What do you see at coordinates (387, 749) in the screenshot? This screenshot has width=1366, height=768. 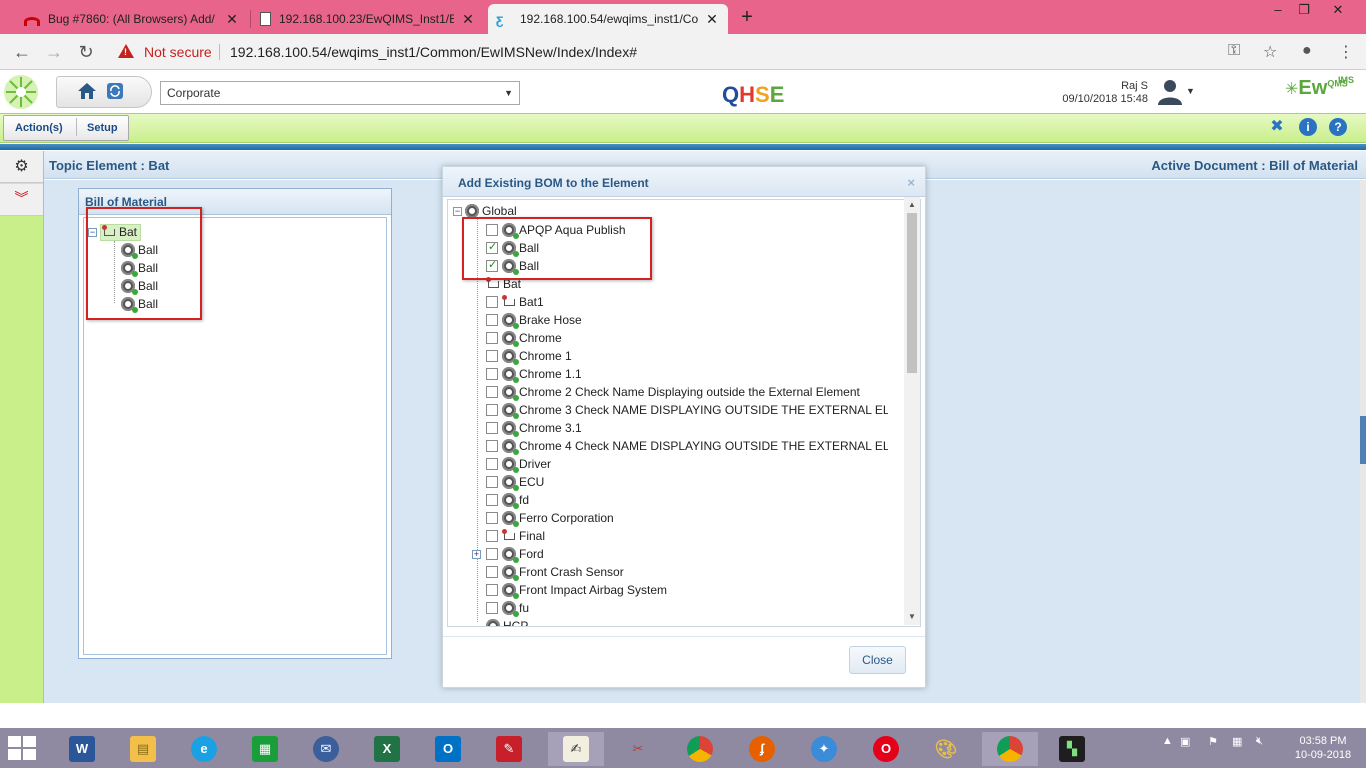 I see `excel-icon: X` at bounding box center [387, 749].